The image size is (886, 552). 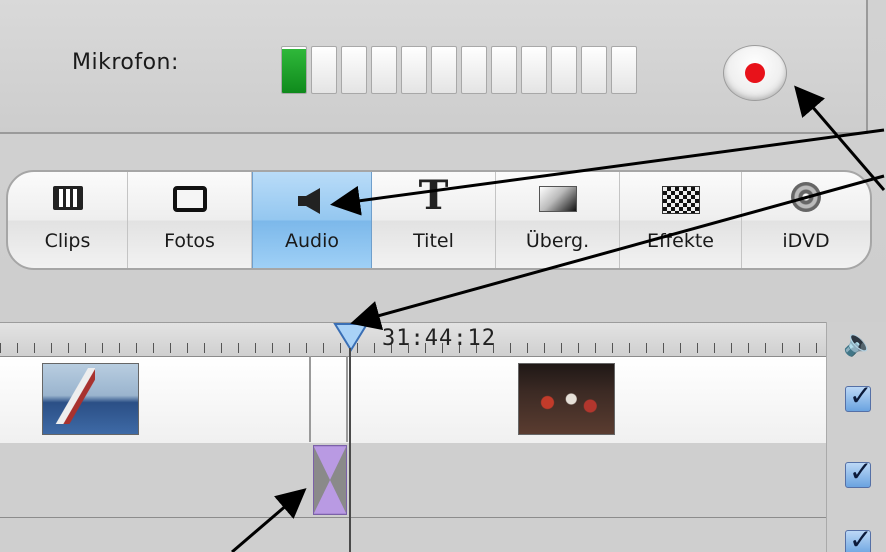 What do you see at coordinates (67, 198) in the screenshot?
I see `clips-icon` at bounding box center [67, 198].